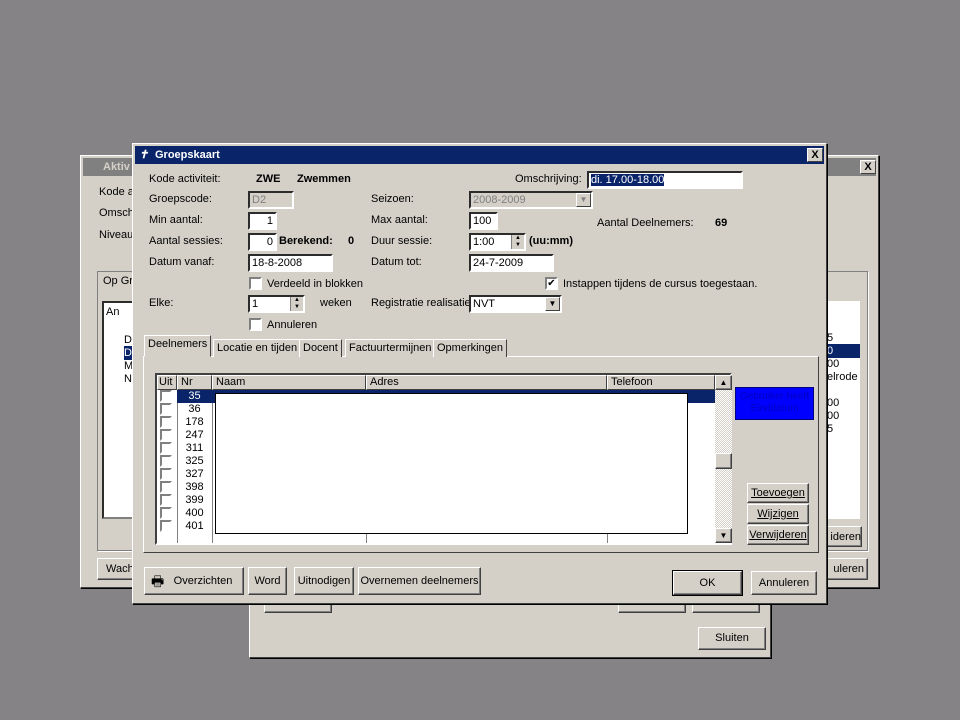  I want to click on close-button: X, so click(815, 155).